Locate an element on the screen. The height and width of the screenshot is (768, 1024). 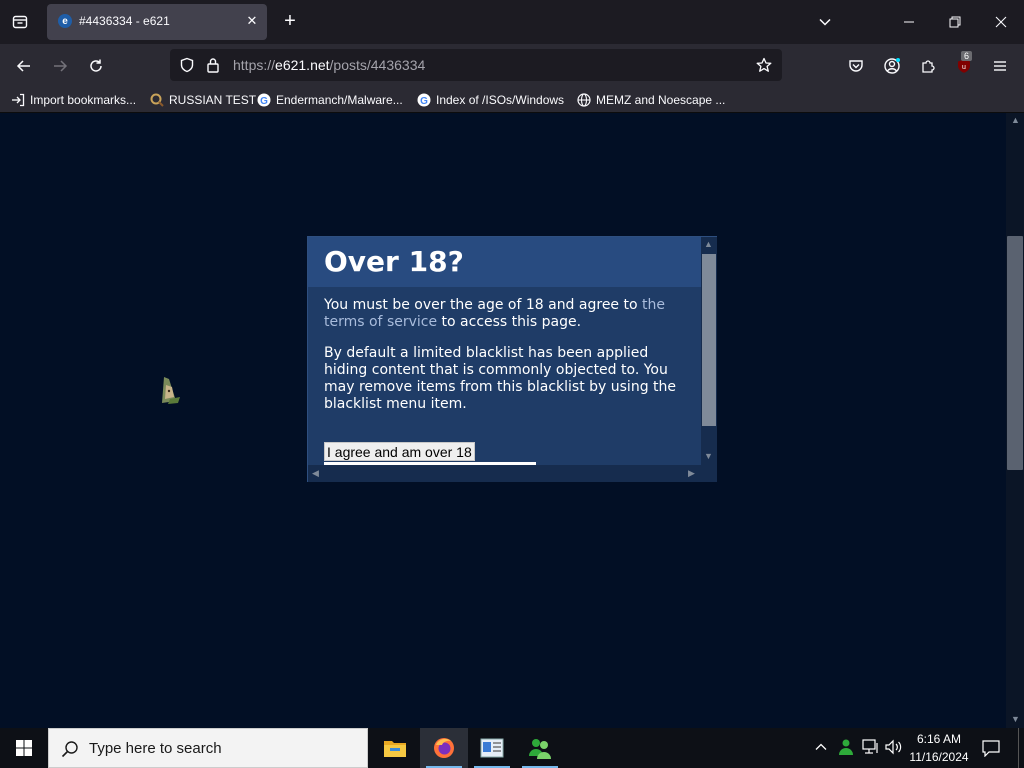
file-explorer-icon is located at coordinates (395, 749).